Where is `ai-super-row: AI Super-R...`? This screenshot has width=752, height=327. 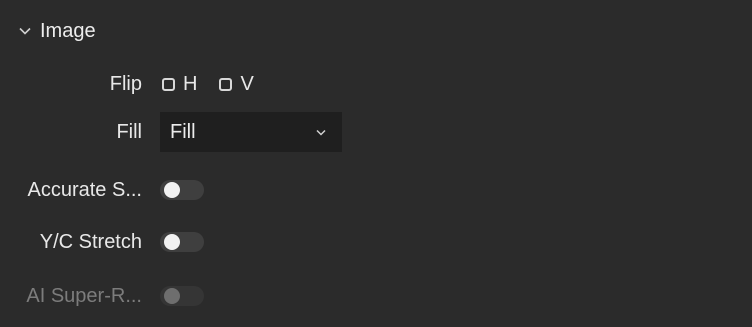
ai-super-row: AI Super-R... is located at coordinates (376, 296).